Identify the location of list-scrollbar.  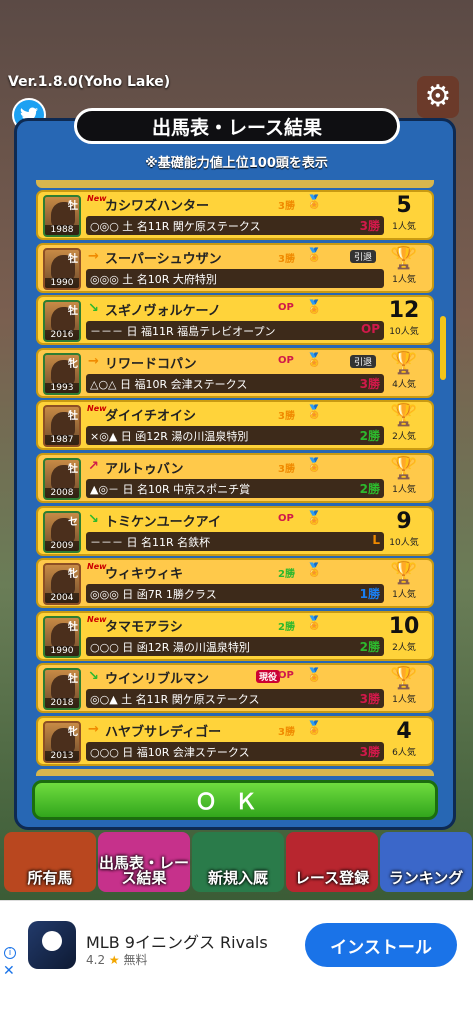
(443, 348).